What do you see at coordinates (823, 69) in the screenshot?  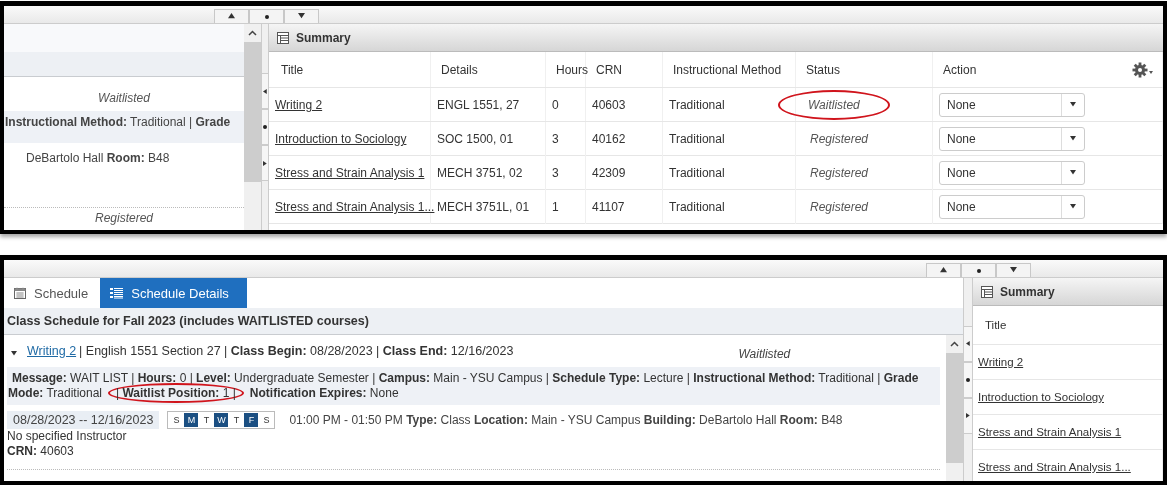 I see `column-header: Status` at bounding box center [823, 69].